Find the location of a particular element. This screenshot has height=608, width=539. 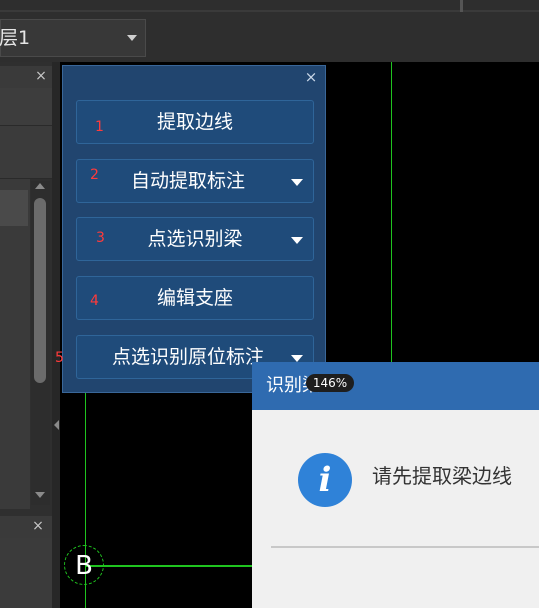

scroll-up-icon is located at coordinates (40, 186).